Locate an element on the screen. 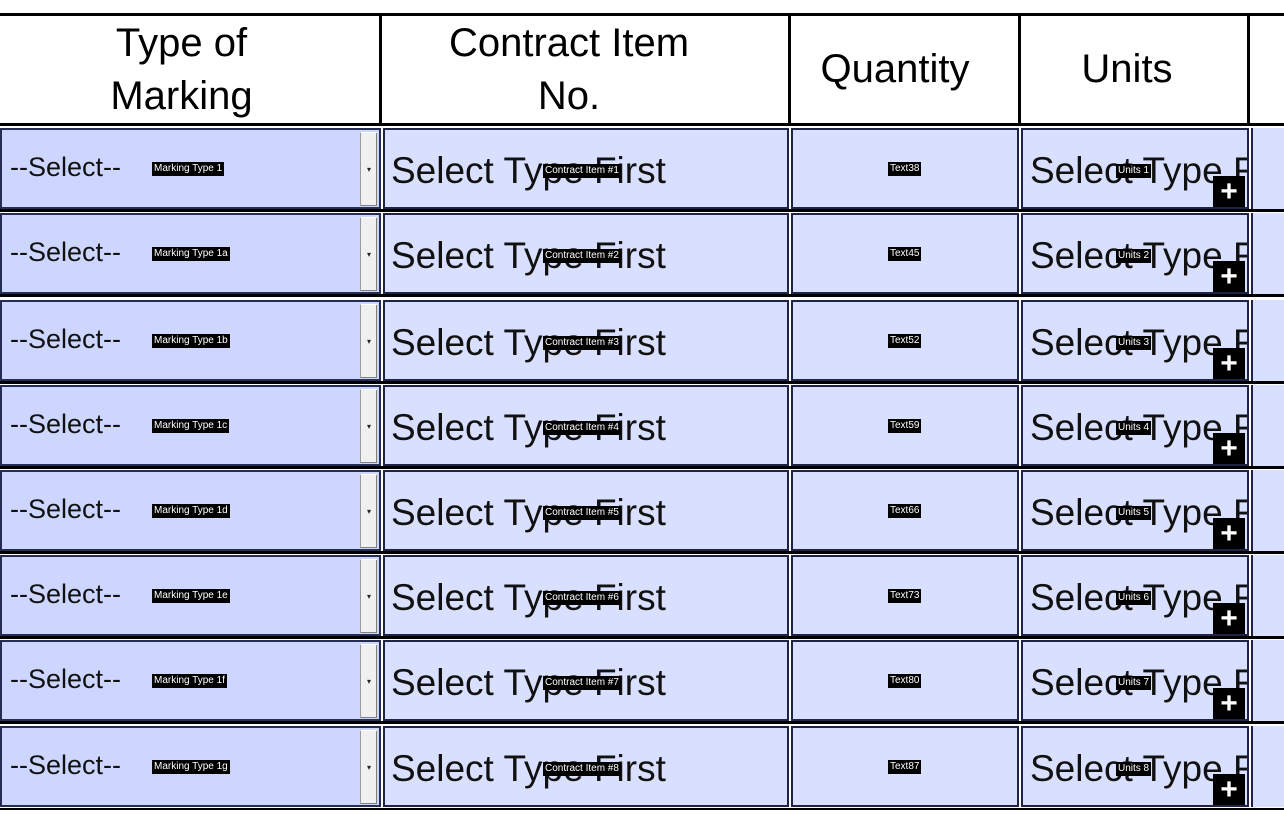 This screenshot has height=823, width=1284. quantity-field-label: Text87 is located at coordinates (905, 767).